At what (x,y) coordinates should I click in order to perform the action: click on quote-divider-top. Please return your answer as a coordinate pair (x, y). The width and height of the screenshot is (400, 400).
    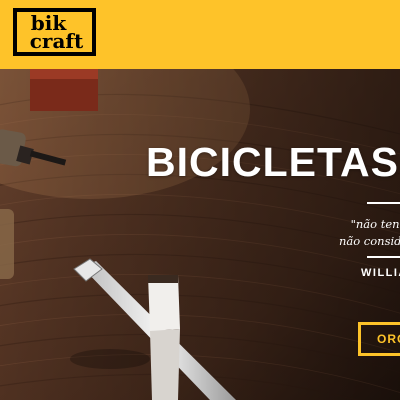
    Looking at the image, I should click on (383, 203).